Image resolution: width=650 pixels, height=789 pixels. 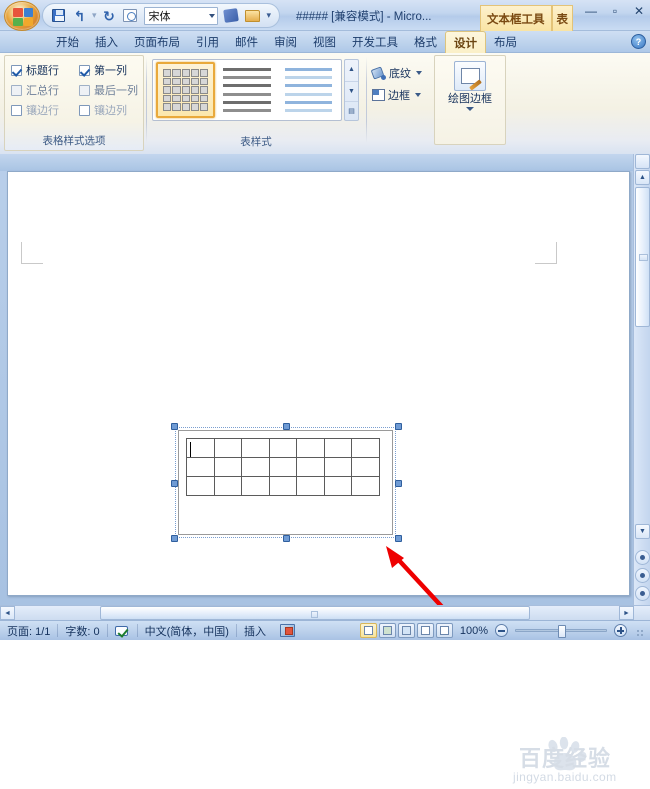 What do you see at coordinates (82, 631) in the screenshot?
I see `word-count: 字数: 0` at bounding box center [82, 631].